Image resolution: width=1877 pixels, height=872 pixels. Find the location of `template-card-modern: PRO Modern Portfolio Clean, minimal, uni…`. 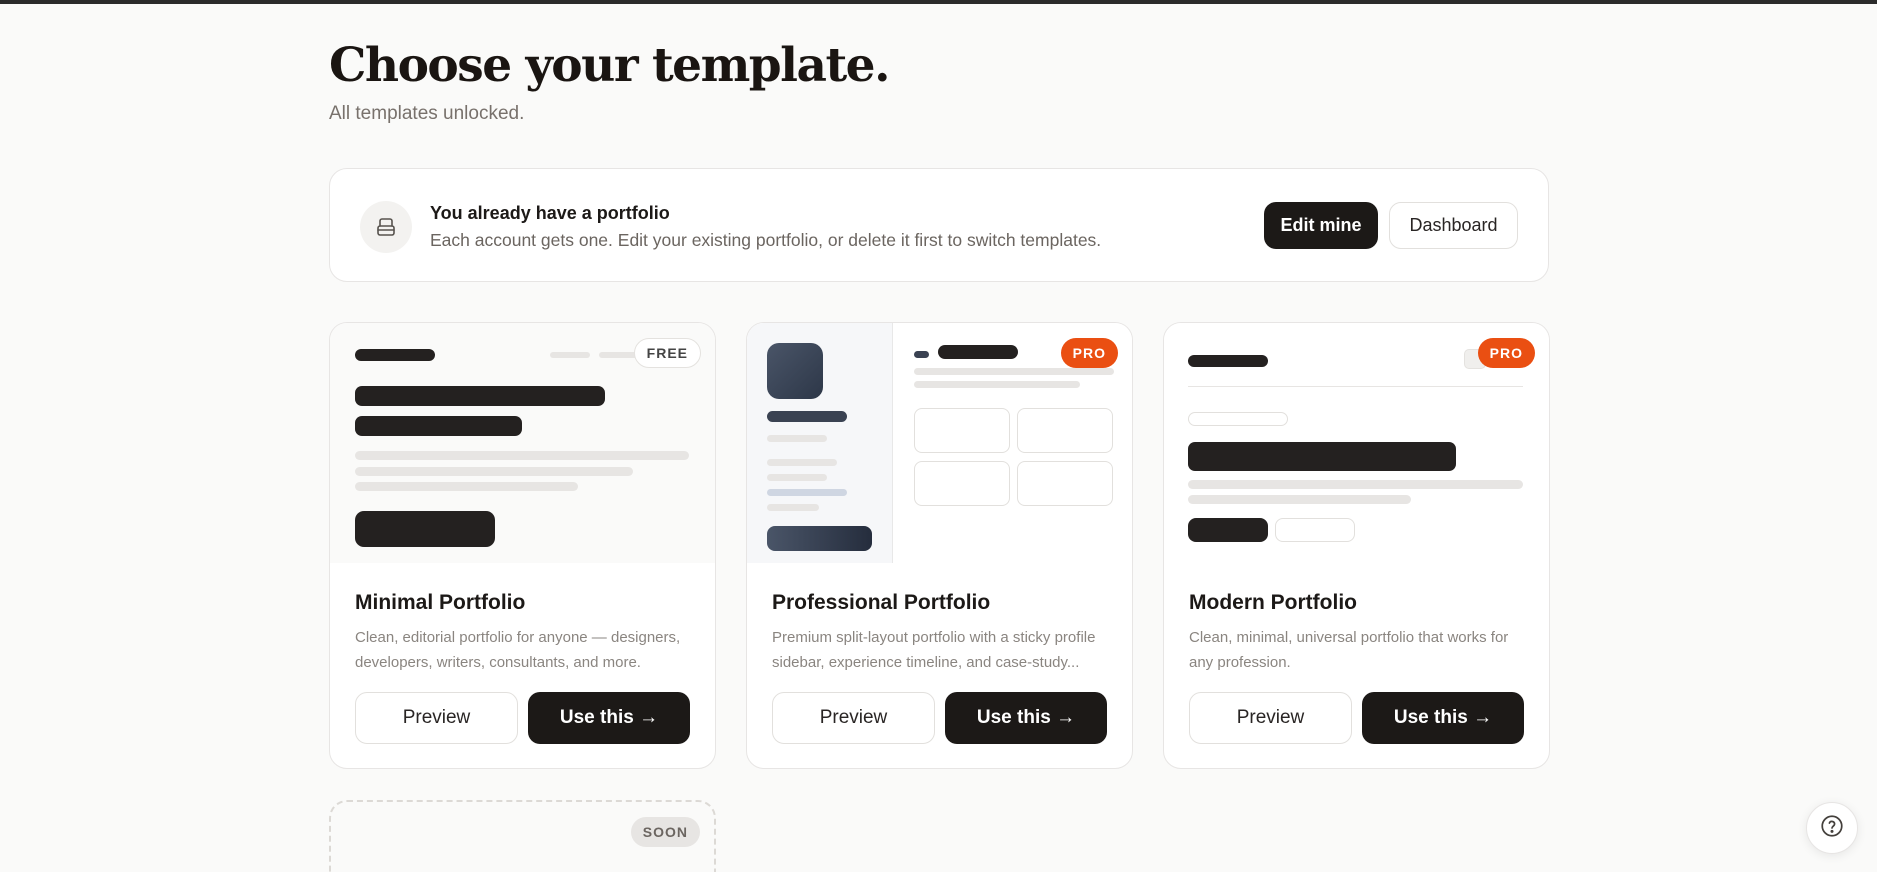

template-card-modern: PRO Modern Portfolio Clean, minimal, uni… is located at coordinates (1356, 545).